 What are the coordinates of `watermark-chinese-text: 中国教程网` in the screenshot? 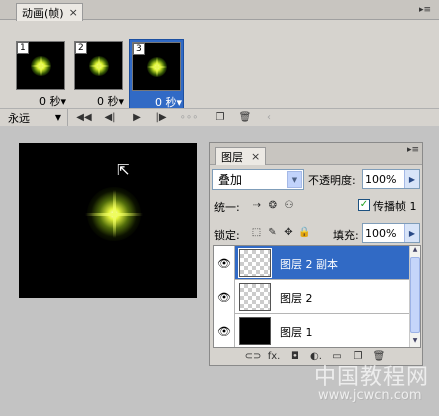 It's located at (372, 377).